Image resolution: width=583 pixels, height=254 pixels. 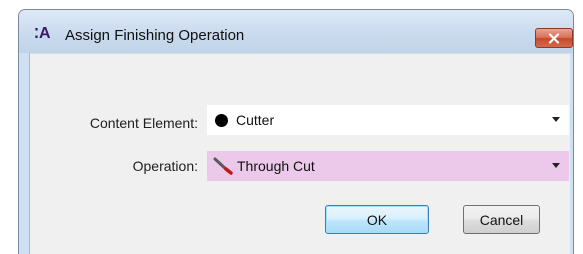 What do you see at coordinates (42, 33) in the screenshot?
I see `app-icon: ⁚A` at bounding box center [42, 33].